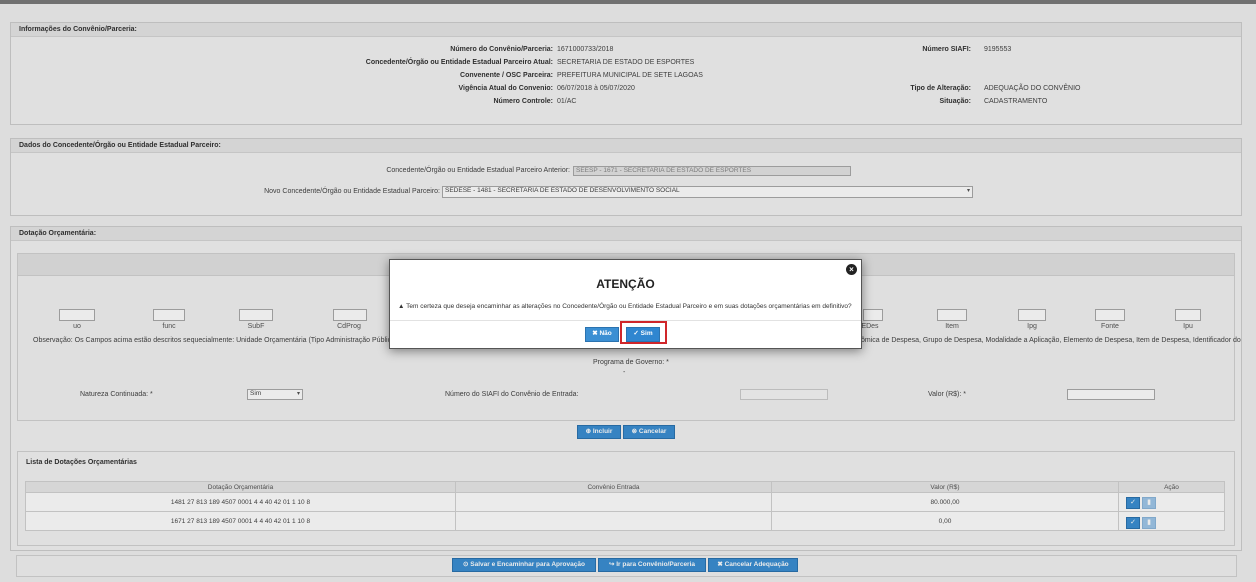 The height and width of the screenshot is (582, 1256). I want to click on nao-button: ✖ Não, so click(602, 334).